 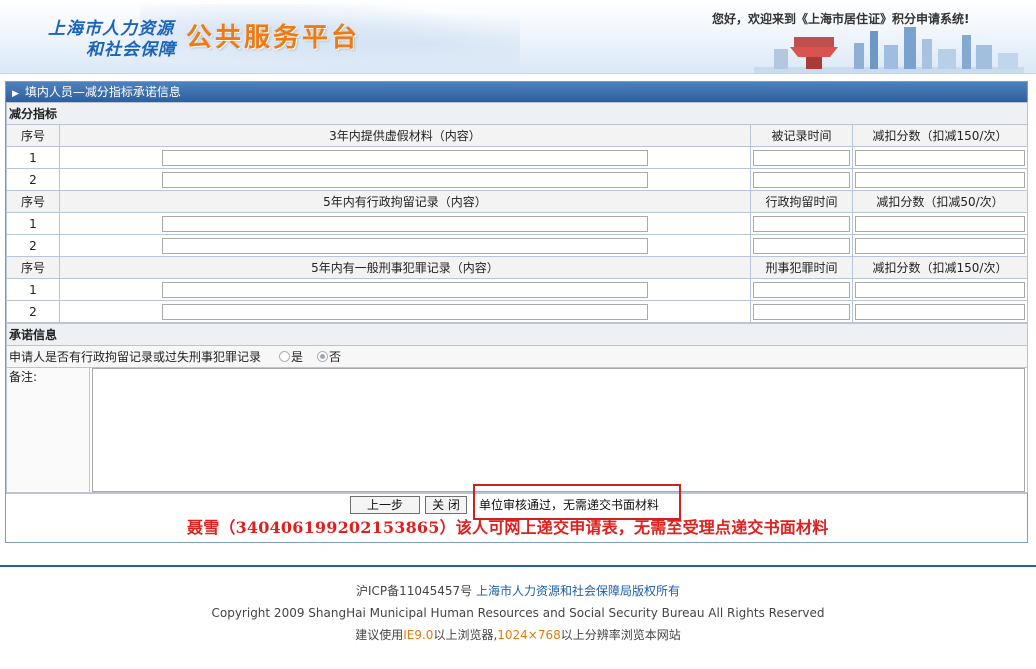 What do you see at coordinates (465, 635) in the screenshot?
I see `browser-tip-mid: 以上浏览器,` at bounding box center [465, 635].